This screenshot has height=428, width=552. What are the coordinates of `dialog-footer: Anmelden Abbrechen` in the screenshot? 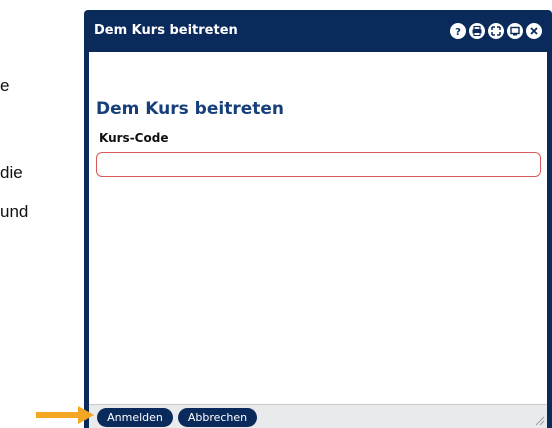 It's located at (318, 416).